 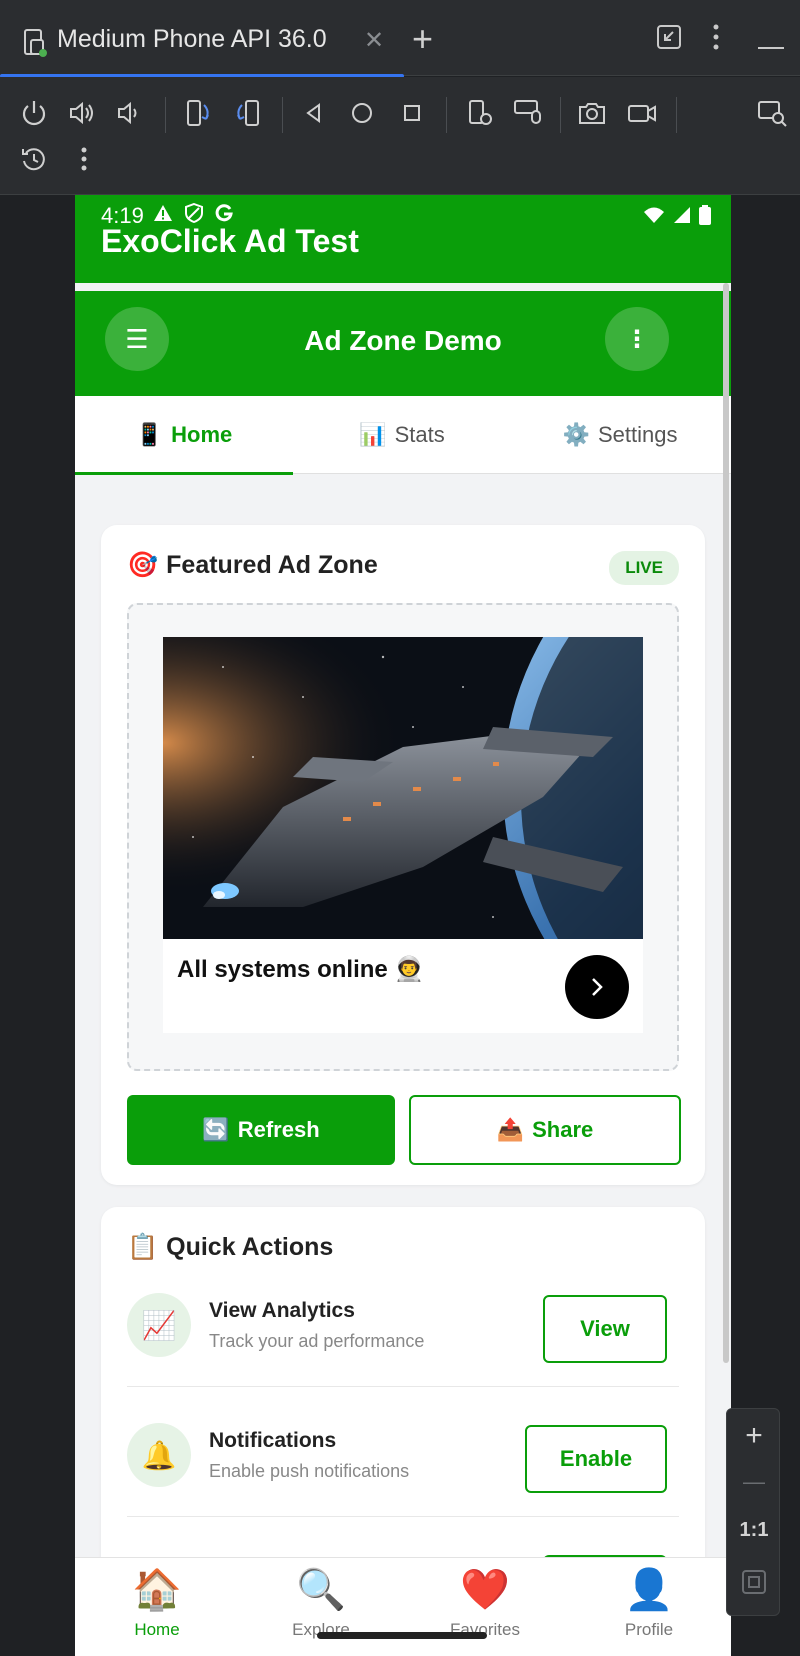 What do you see at coordinates (754, 1530) in the screenshot?
I see `zoom-ratio-button: 1:1` at bounding box center [754, 1530].